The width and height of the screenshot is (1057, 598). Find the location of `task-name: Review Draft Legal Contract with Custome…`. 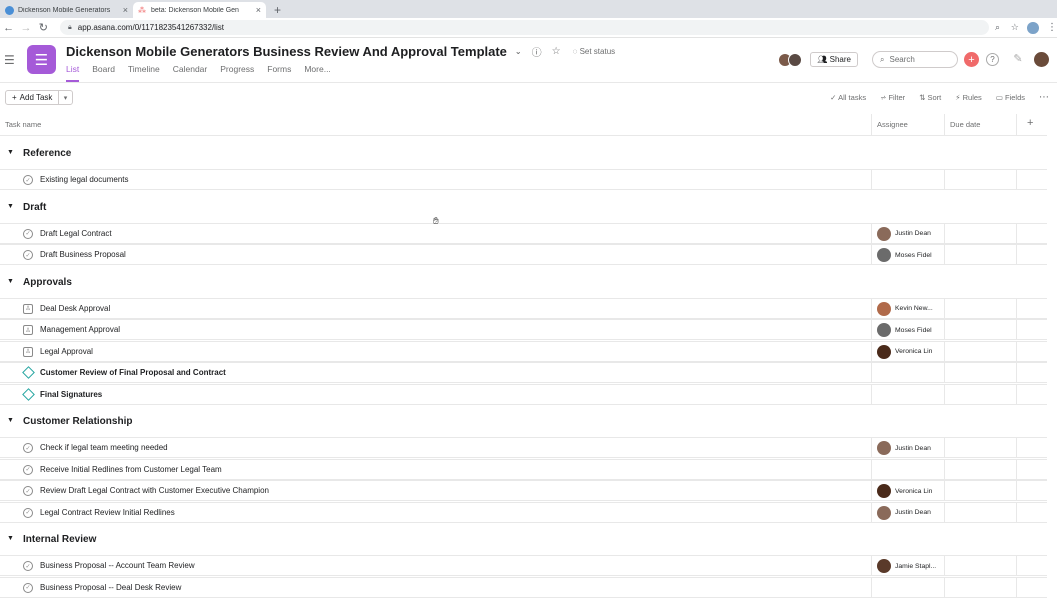

task-name: Review Draft Legal Contract with Custome… is located at coordinates (154, 490).